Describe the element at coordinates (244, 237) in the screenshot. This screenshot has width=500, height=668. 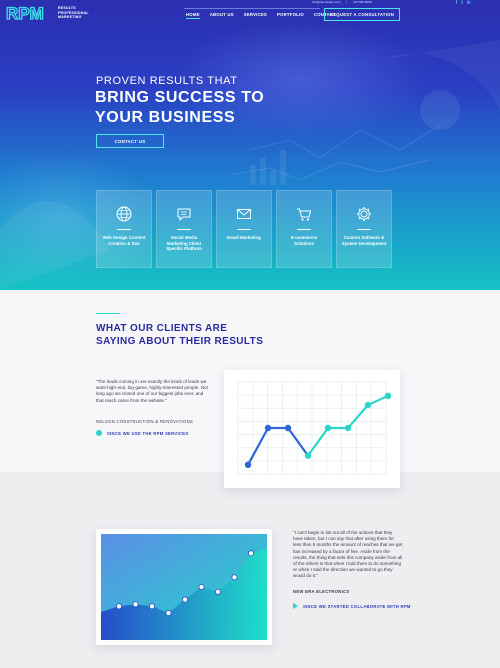
I see `service-label: Email Marketing` at that location.